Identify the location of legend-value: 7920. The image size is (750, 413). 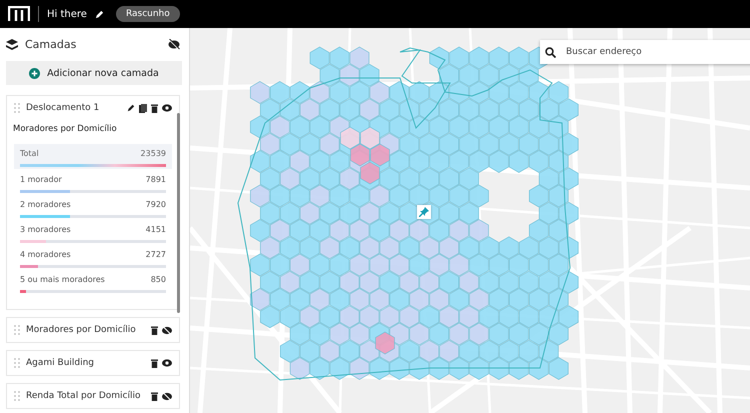
(156, 204).